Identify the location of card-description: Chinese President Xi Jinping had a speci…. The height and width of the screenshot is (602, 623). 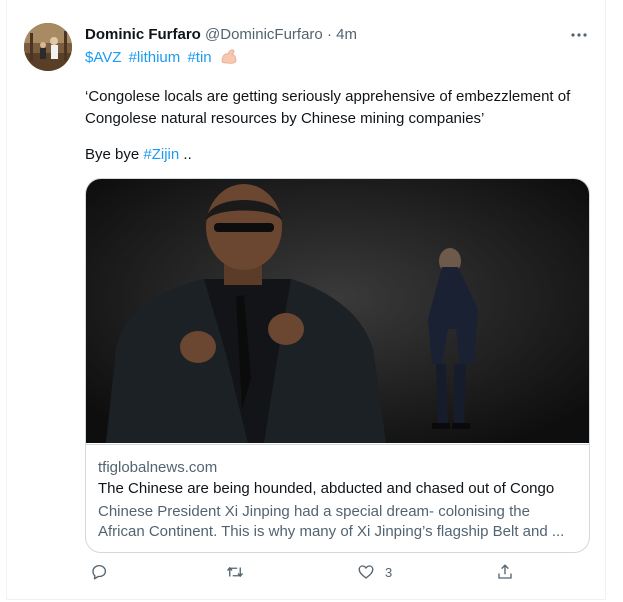
(338, 522).